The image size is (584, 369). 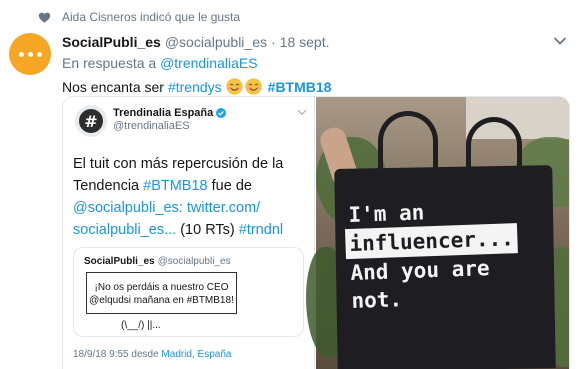 What do you see at coordinates (377, 300) in the screenshot?
I see `bag-line-4: not.` at bounding box center [377, 300].